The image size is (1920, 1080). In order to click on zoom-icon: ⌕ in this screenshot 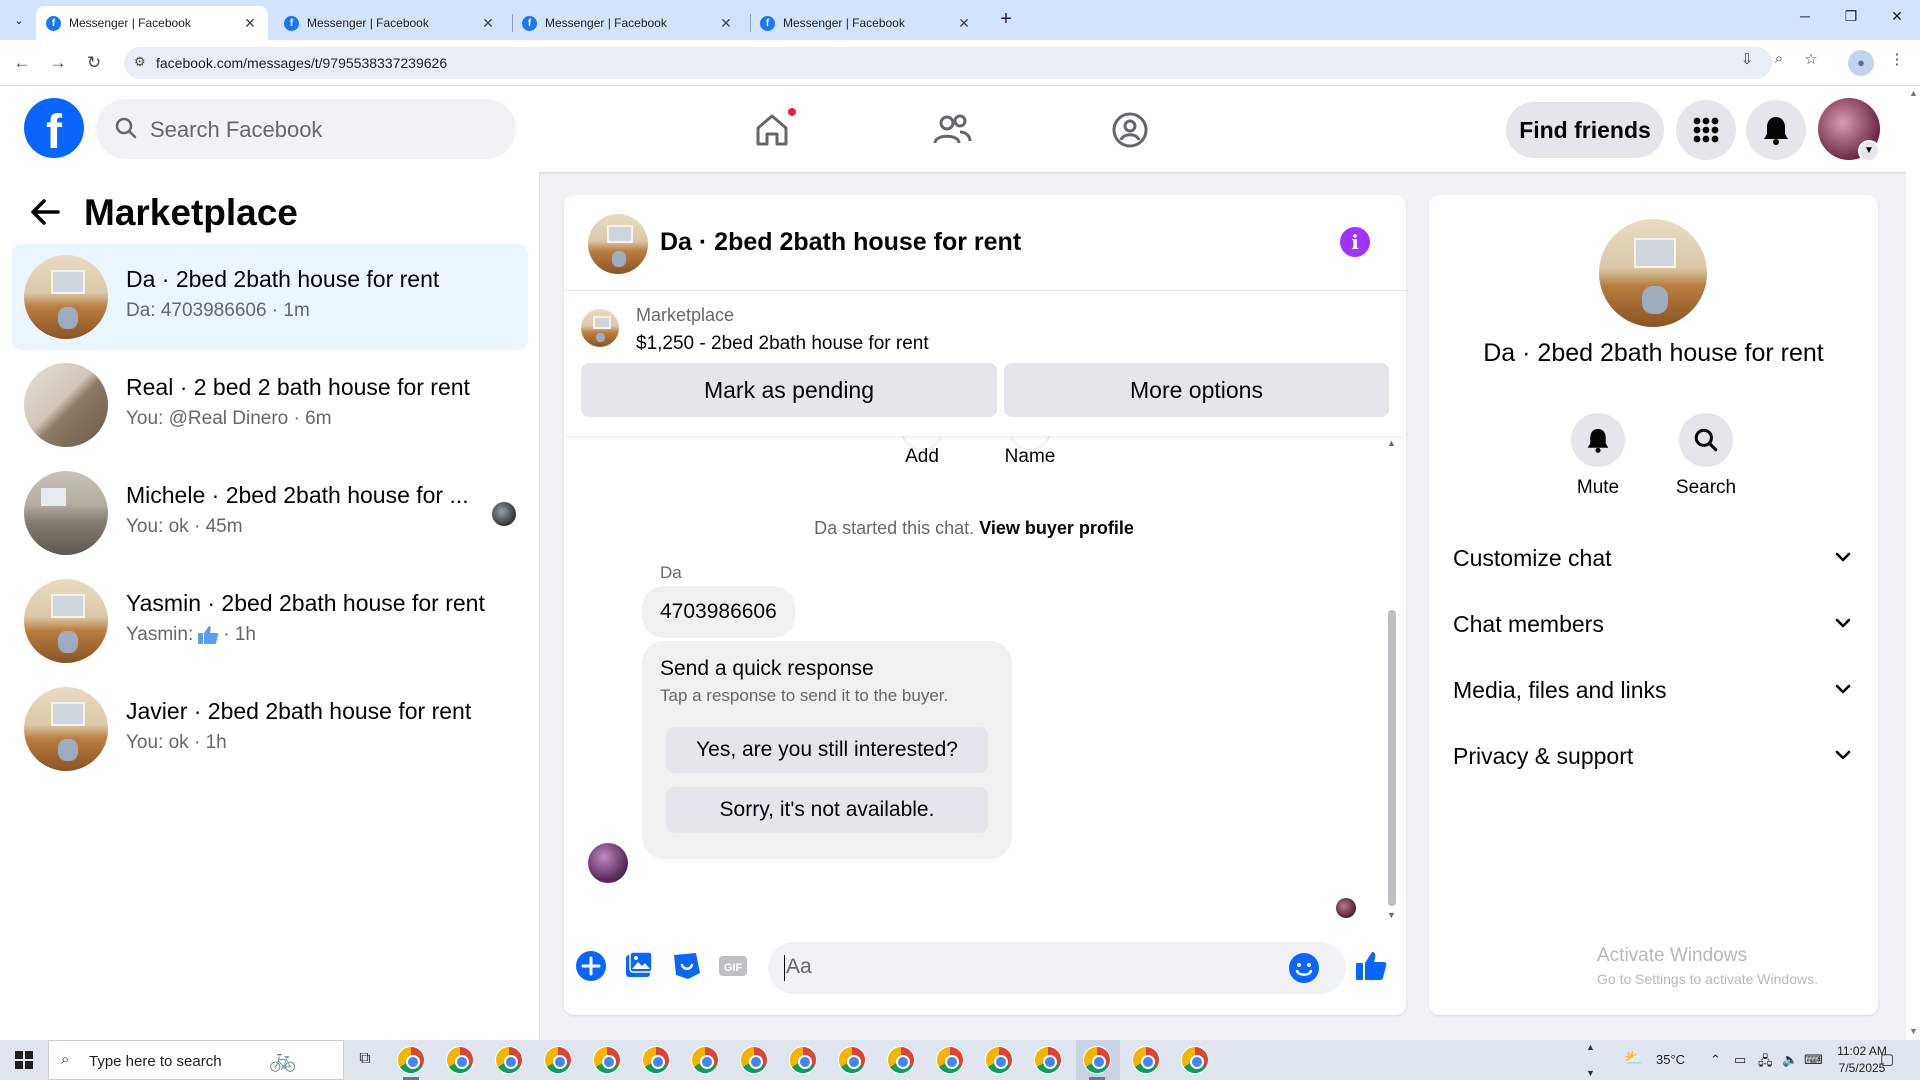, I will do `click(1779, 58)`.